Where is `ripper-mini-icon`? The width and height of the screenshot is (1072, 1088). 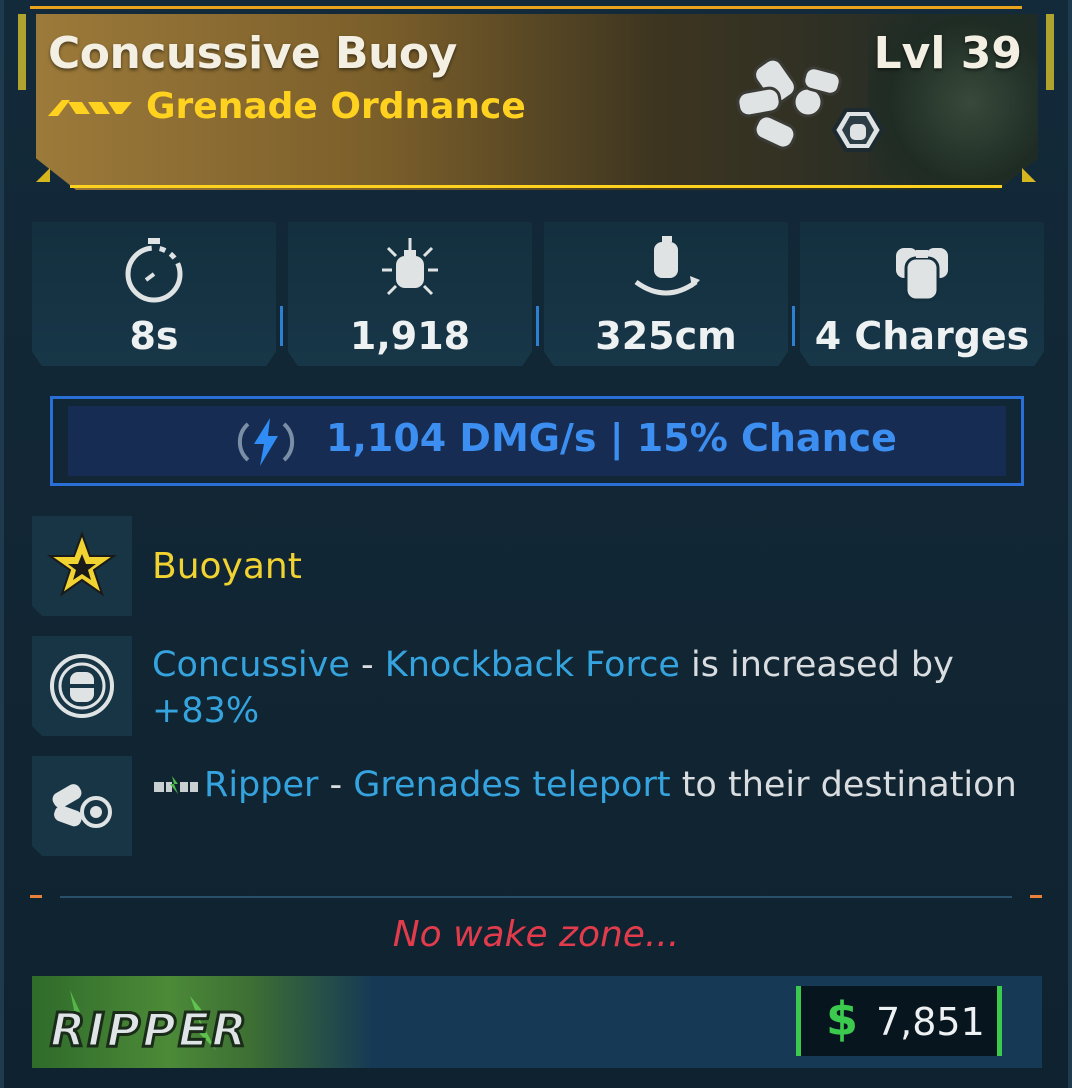 ripper-mini-icon is located at coordinates (176, 785).